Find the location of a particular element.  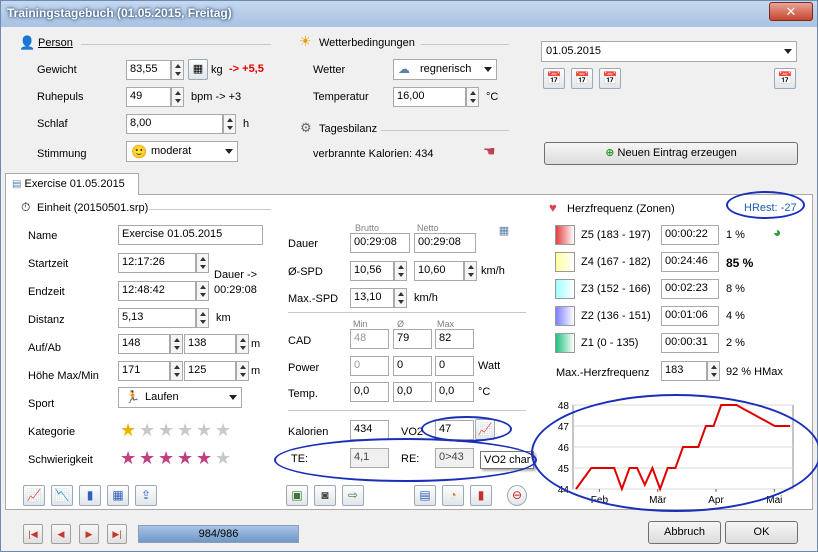

cad-min-input: 48 is located at coordinates (369, 339).